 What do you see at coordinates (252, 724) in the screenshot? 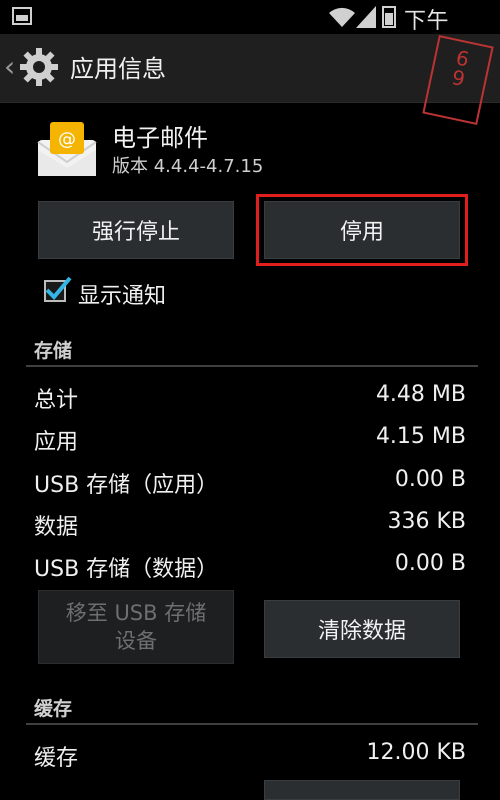
I see `cache-divider` at bounding box center [252, 724].